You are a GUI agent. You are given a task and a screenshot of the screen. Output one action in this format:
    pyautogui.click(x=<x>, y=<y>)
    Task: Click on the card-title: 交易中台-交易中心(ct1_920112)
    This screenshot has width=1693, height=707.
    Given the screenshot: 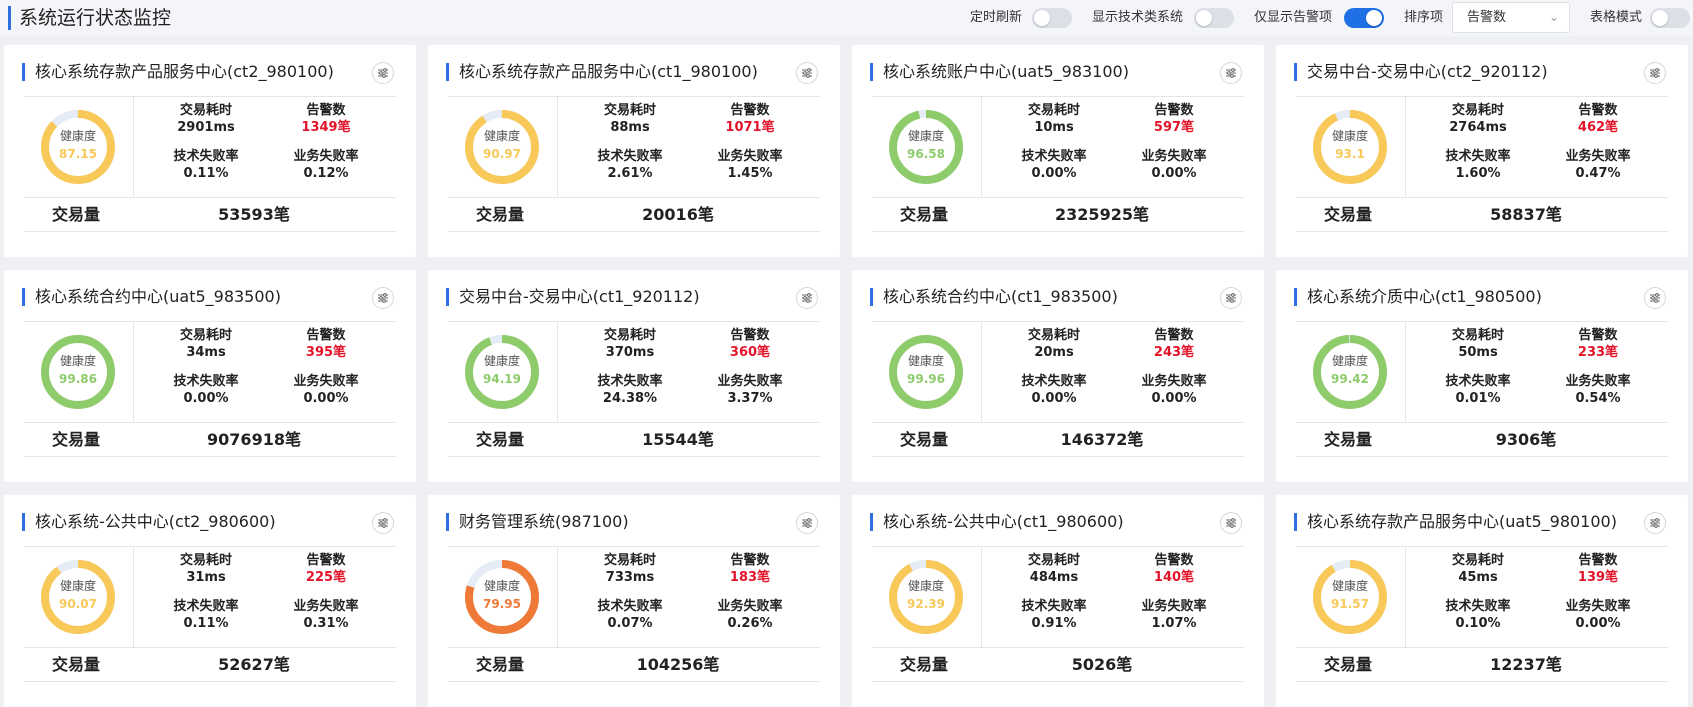 What is the action you would take?
    pyautogui.click(x=573, y=297)
    